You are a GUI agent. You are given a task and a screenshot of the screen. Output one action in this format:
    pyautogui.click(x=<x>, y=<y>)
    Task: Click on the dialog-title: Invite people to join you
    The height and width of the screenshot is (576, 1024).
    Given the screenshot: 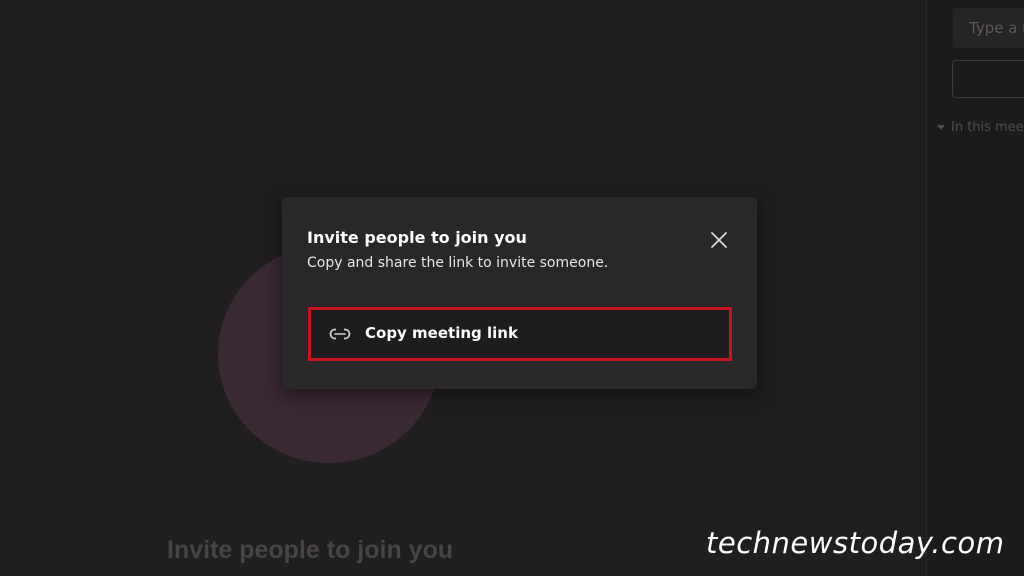 What is the action you would take?
    pyautogui.click(x=417, y=237)
    